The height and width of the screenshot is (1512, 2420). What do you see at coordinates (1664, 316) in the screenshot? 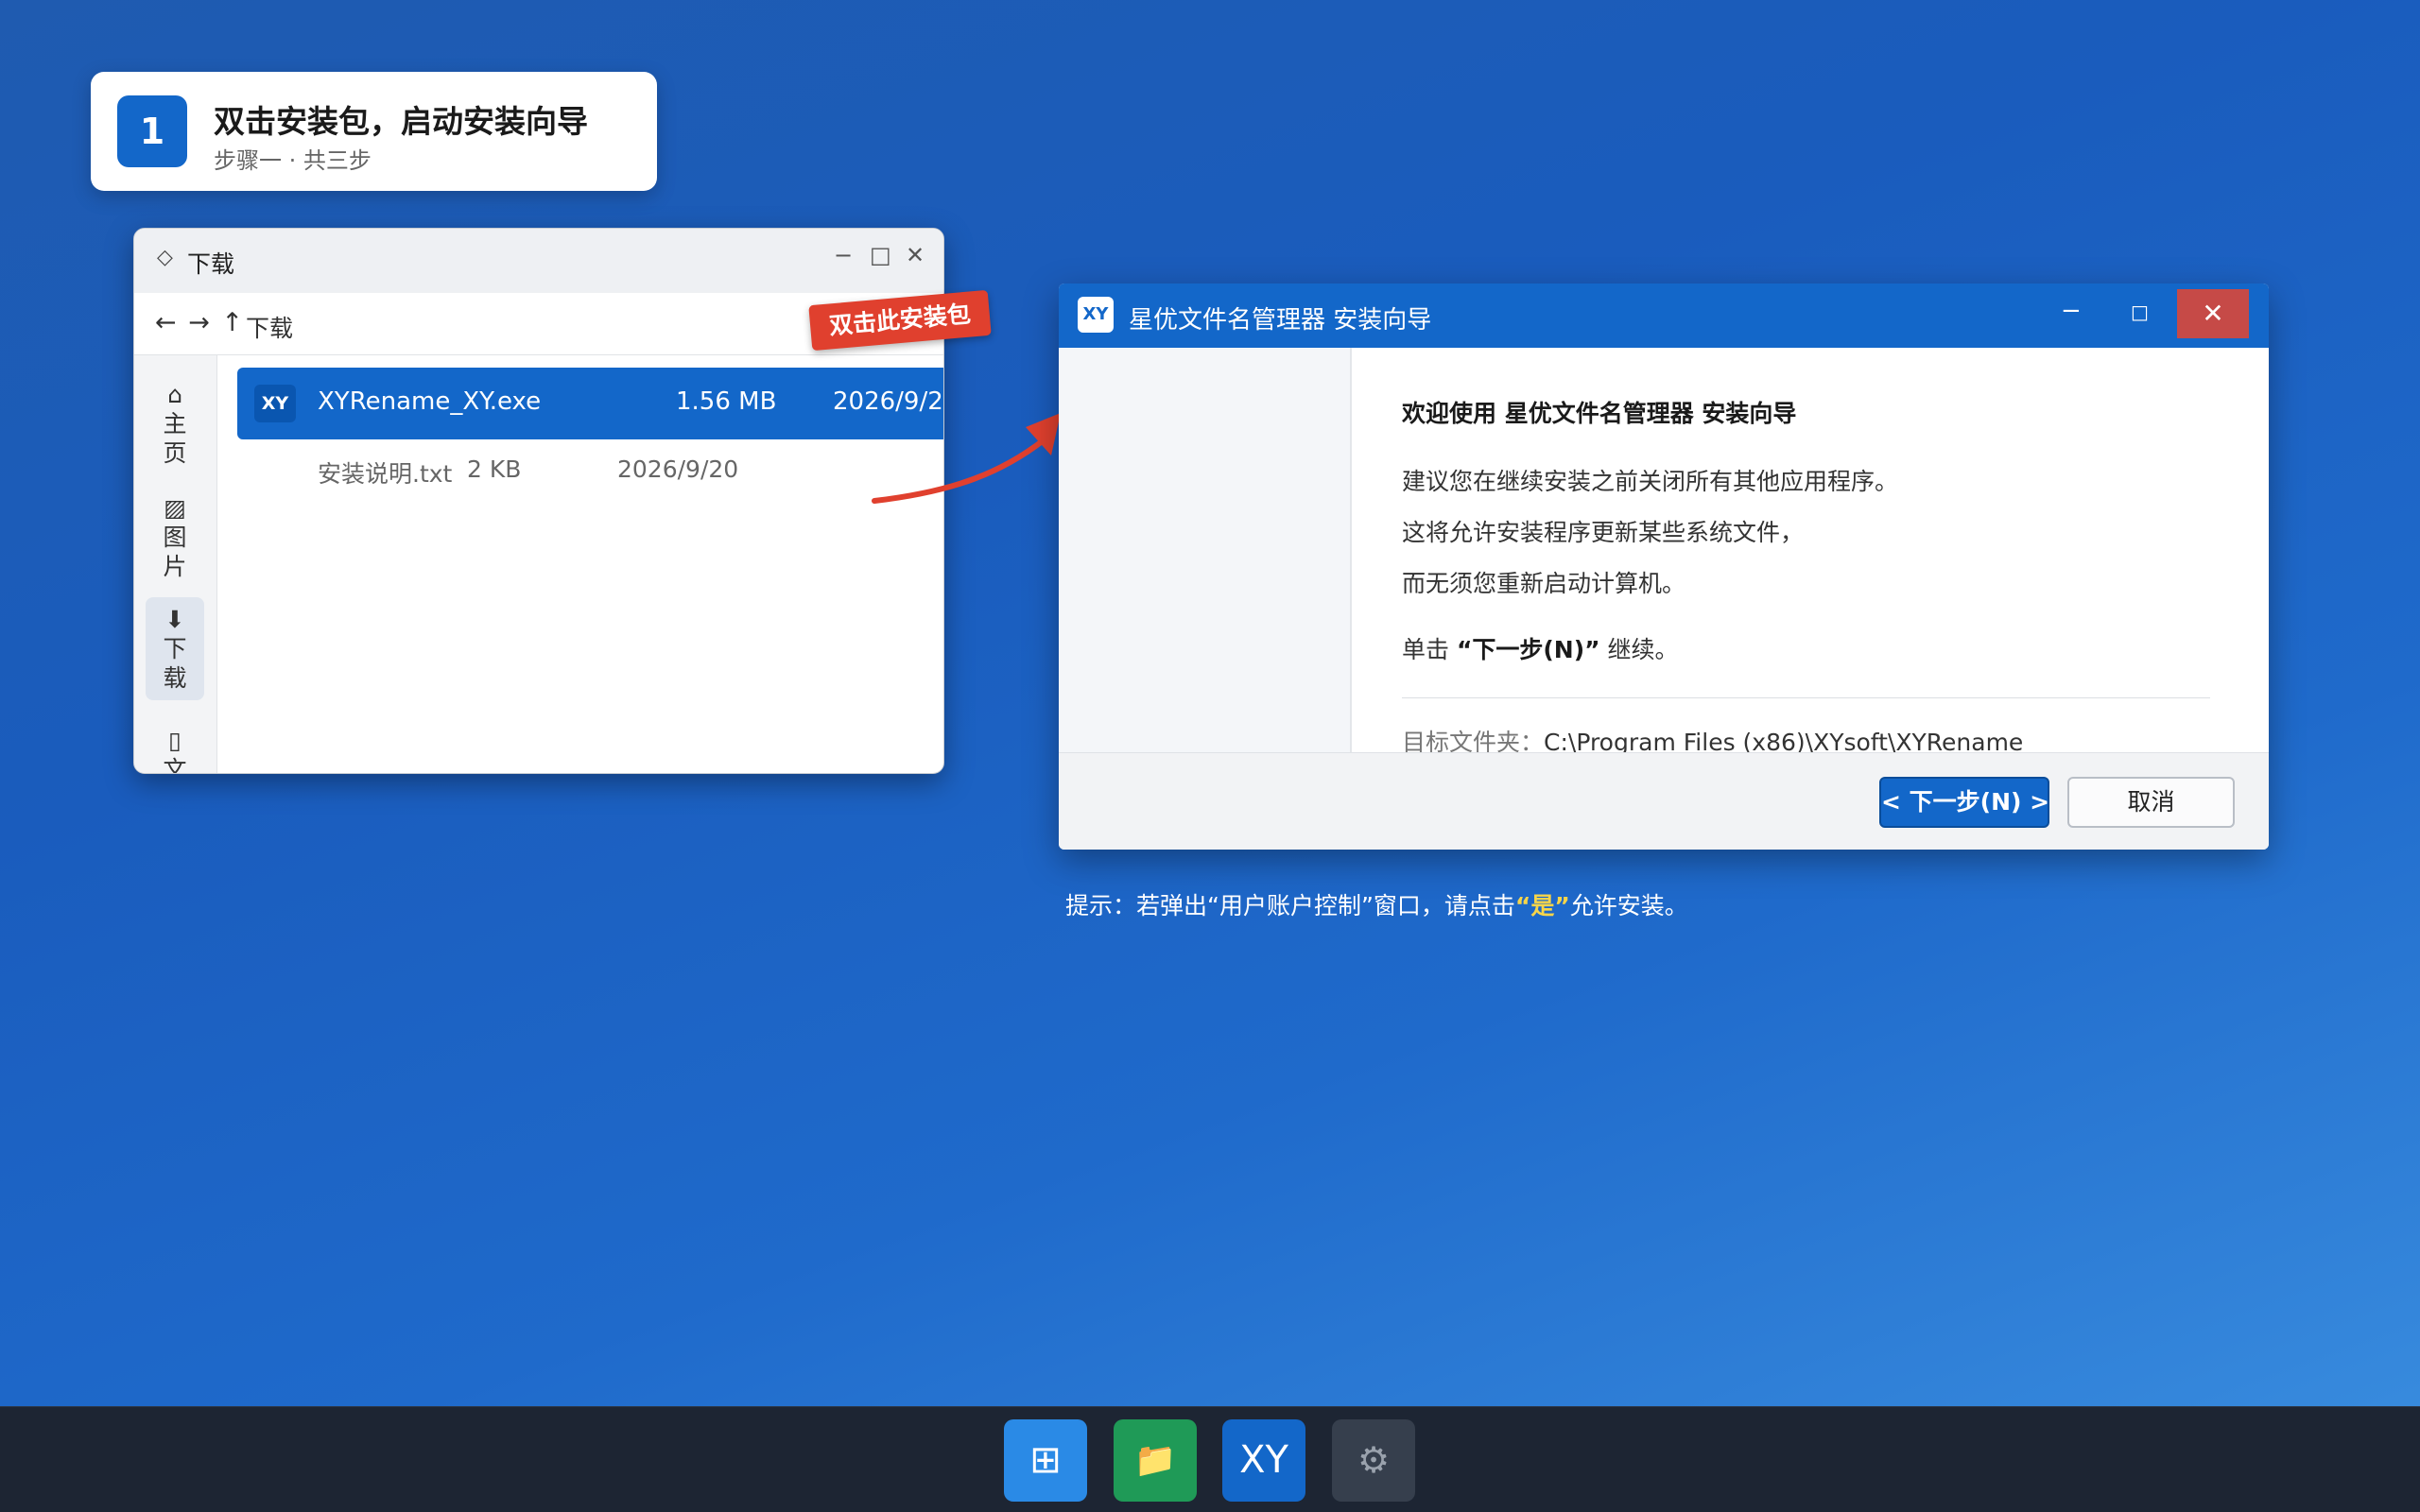
I see `installer-titlebar: XY 星优文件名管理器 安装向导 − □ ✕` at bounding box center [1664, 316].